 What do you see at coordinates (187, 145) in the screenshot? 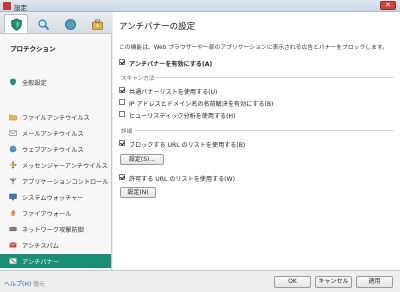
I see `block-url-list-label: ブロックする URL のリストを使用する(B)` at bounding box center [187, 145].